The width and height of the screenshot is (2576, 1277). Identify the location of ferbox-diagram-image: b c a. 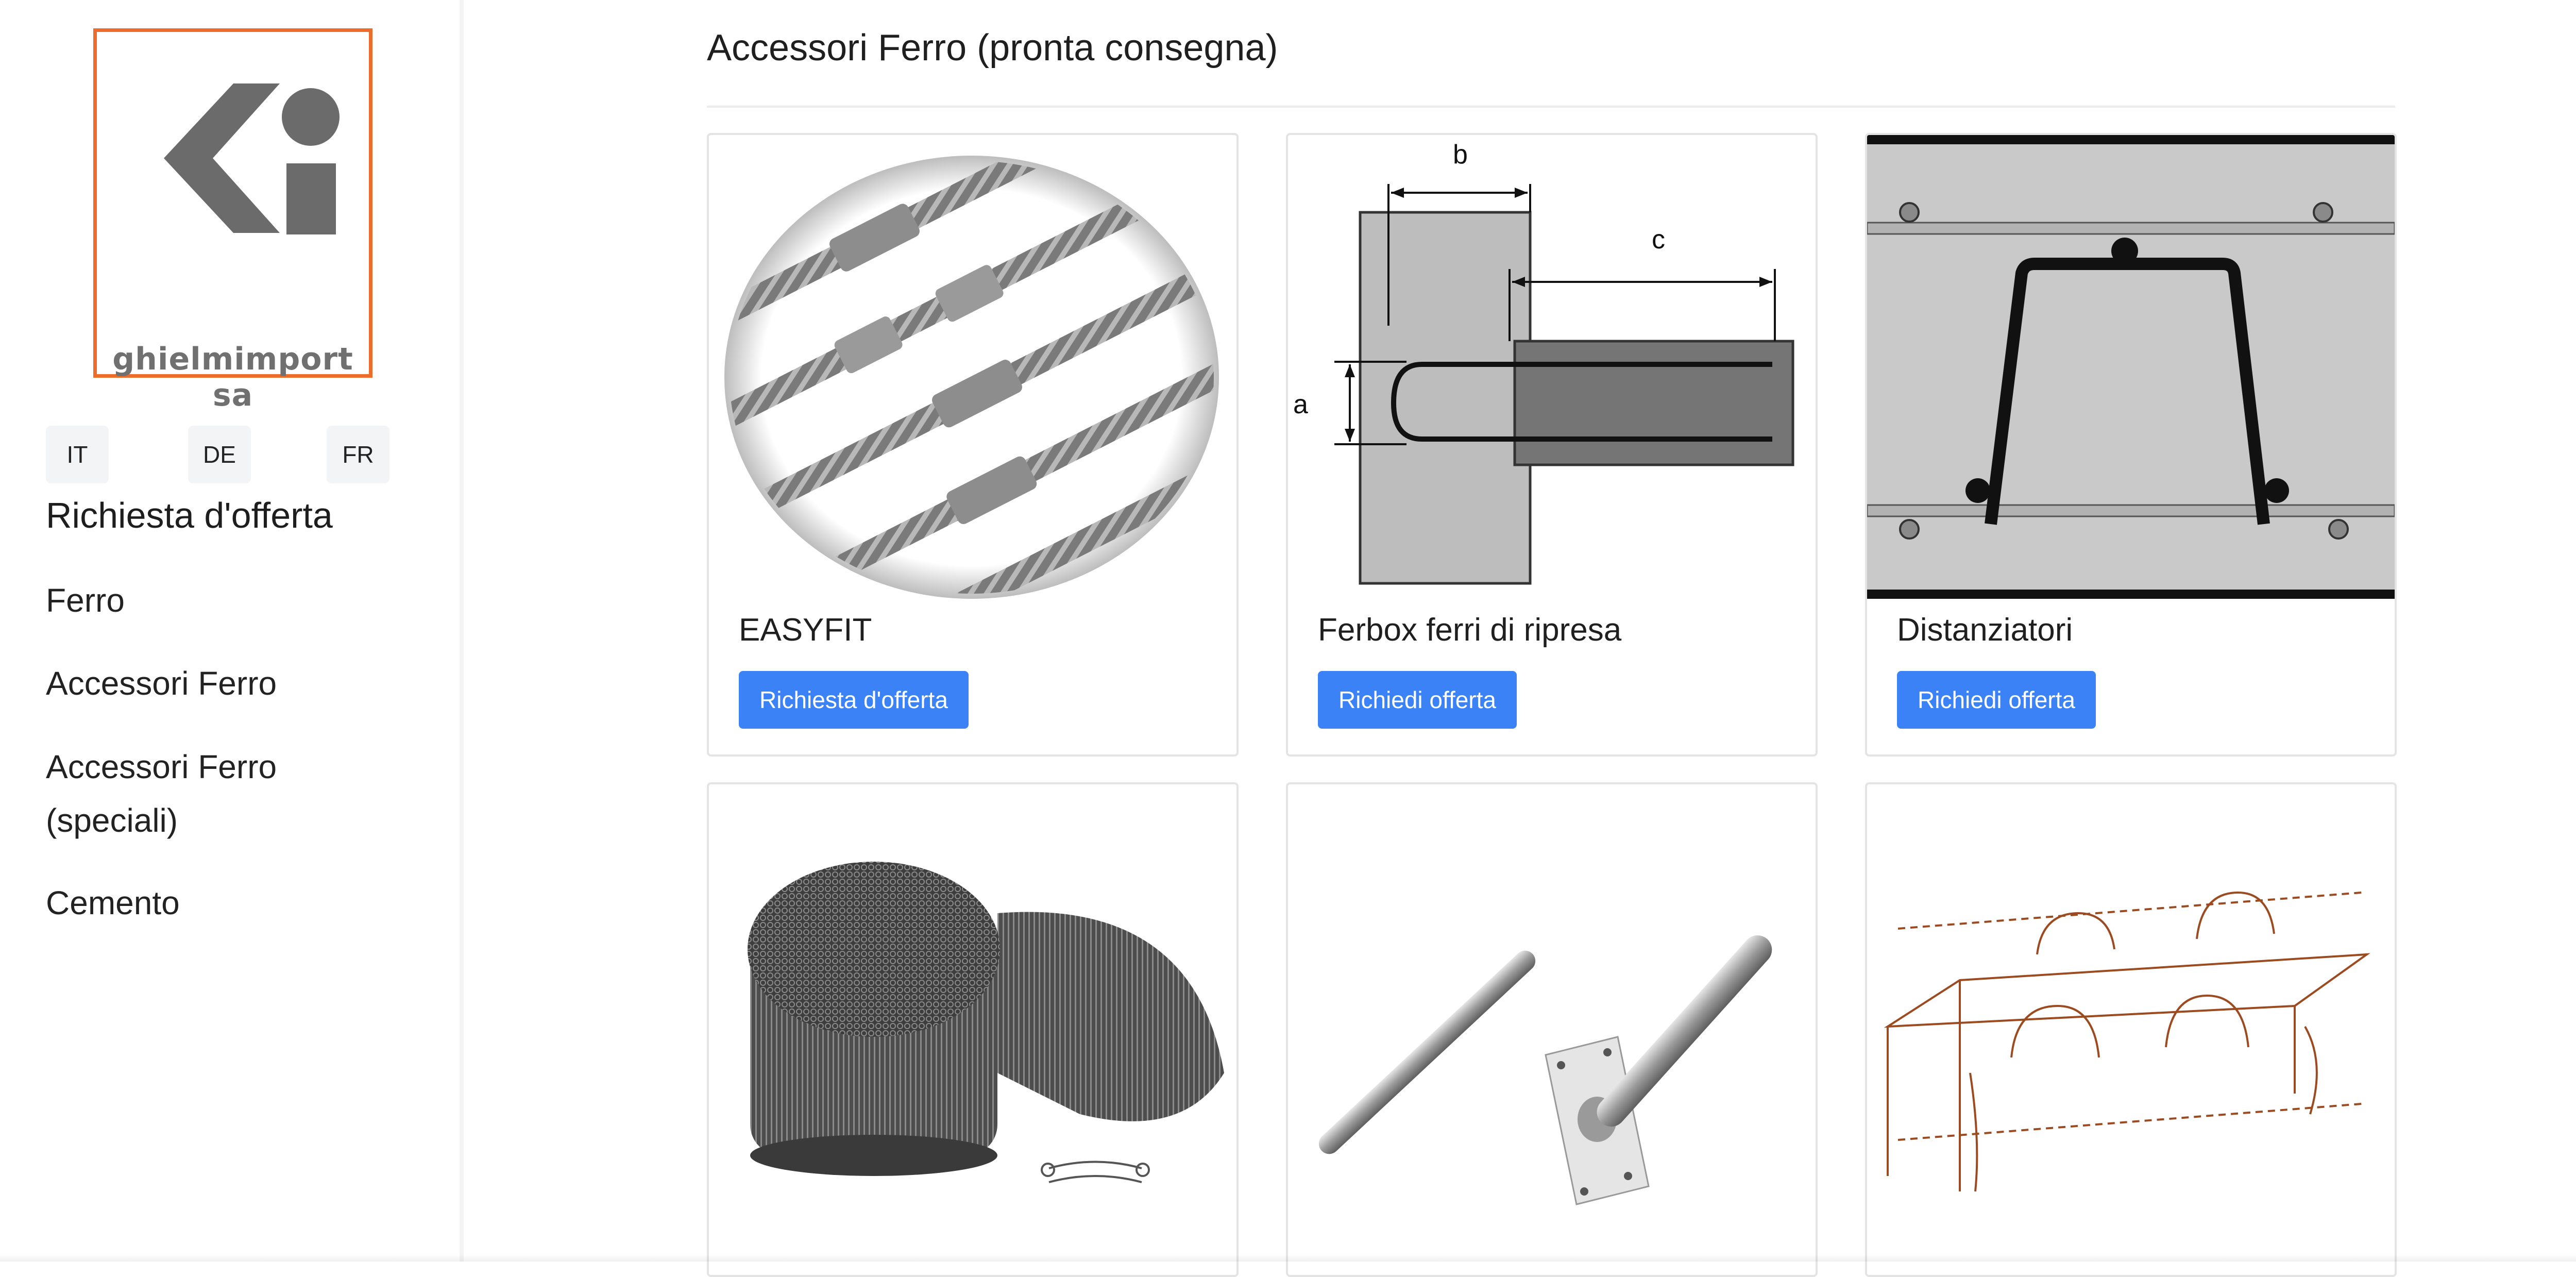
(1552, 367).